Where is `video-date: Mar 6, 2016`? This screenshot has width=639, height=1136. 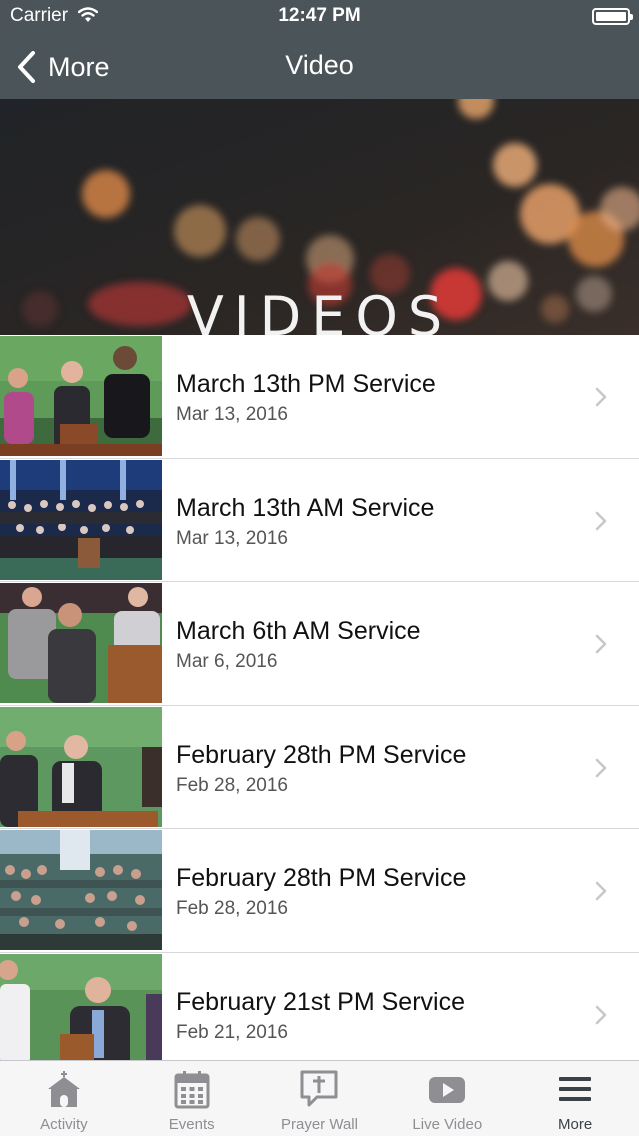 video-date: Mar 6, 2016 is located at coordinates (227, 661).